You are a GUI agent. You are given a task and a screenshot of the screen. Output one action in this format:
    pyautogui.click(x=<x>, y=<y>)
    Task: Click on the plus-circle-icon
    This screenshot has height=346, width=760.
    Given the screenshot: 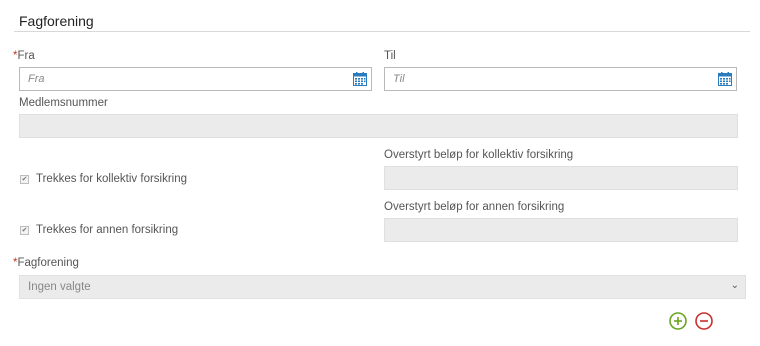 What is the action you would take?
    pyautogui.click(x=678, y=321)
    